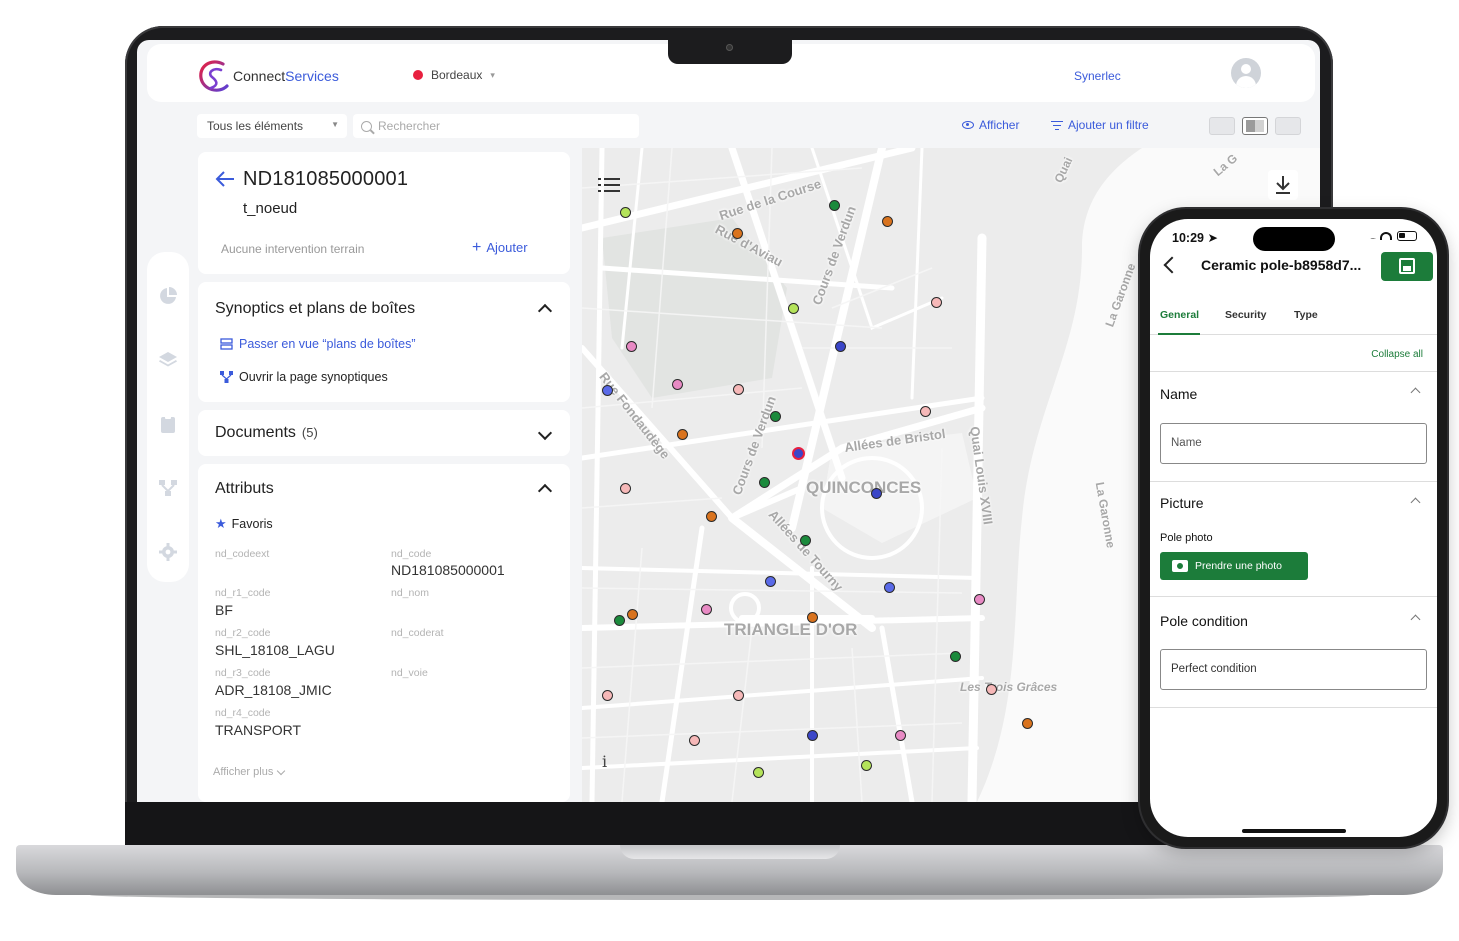  I want to click on add-intervention-label: Ajouter, so click(507, 247).